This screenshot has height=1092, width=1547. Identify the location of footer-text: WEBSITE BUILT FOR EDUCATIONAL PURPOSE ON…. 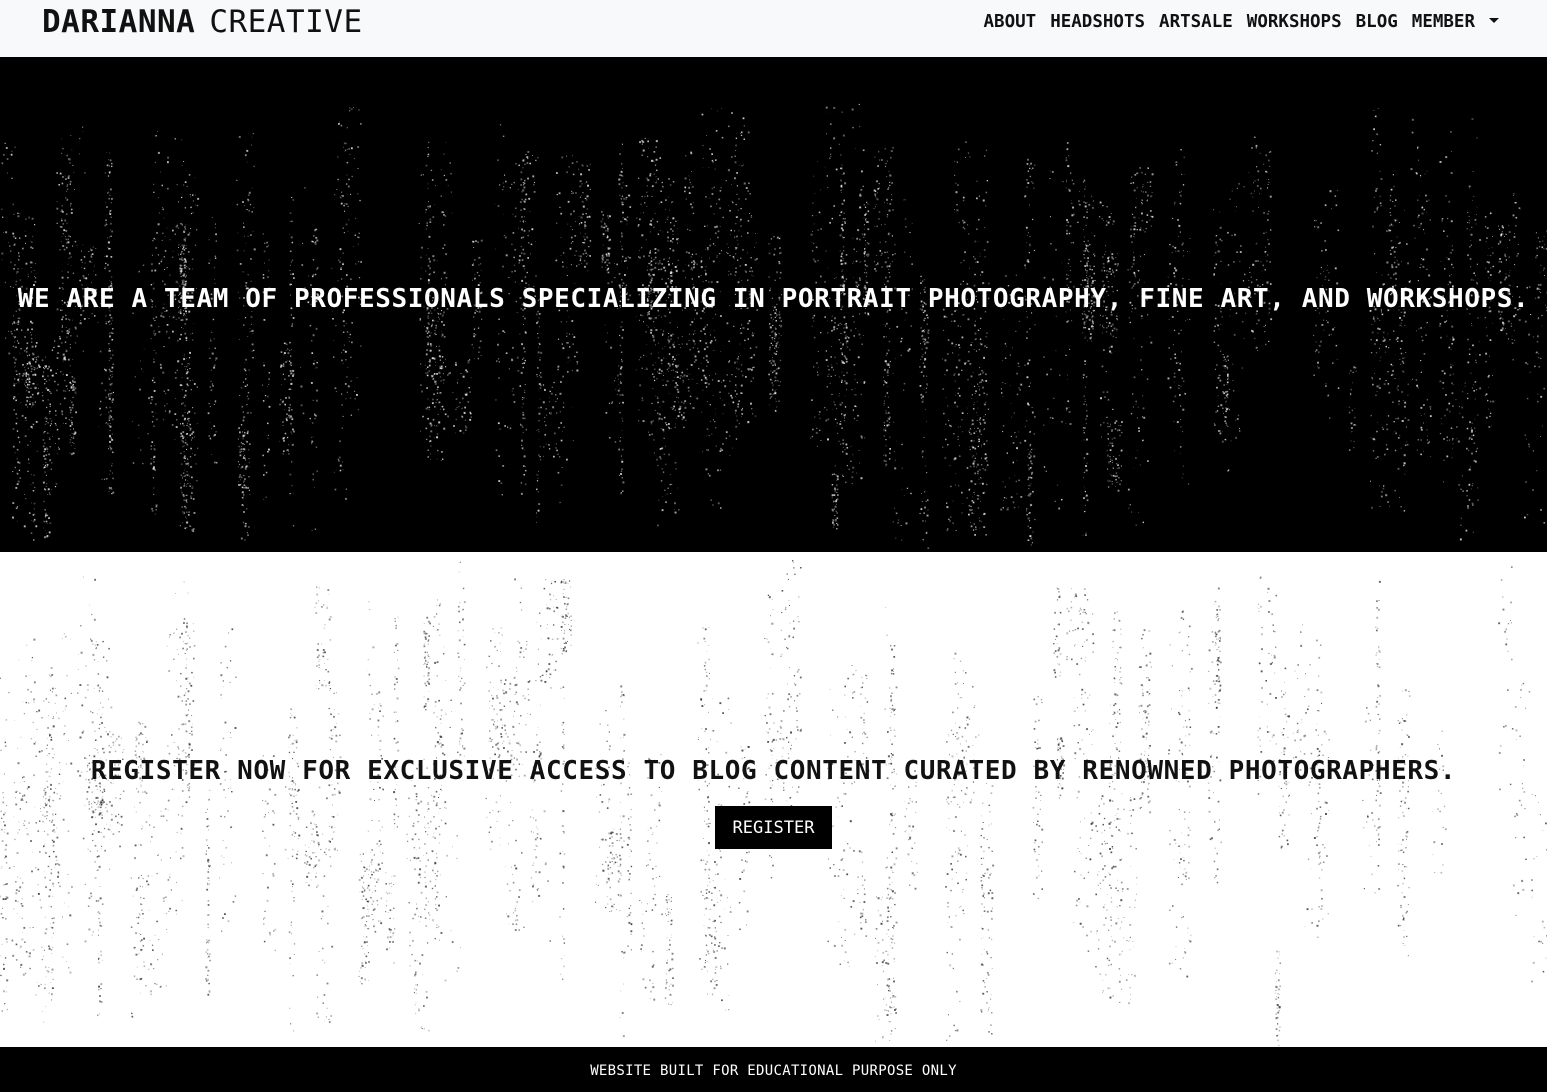
(773, 1071).